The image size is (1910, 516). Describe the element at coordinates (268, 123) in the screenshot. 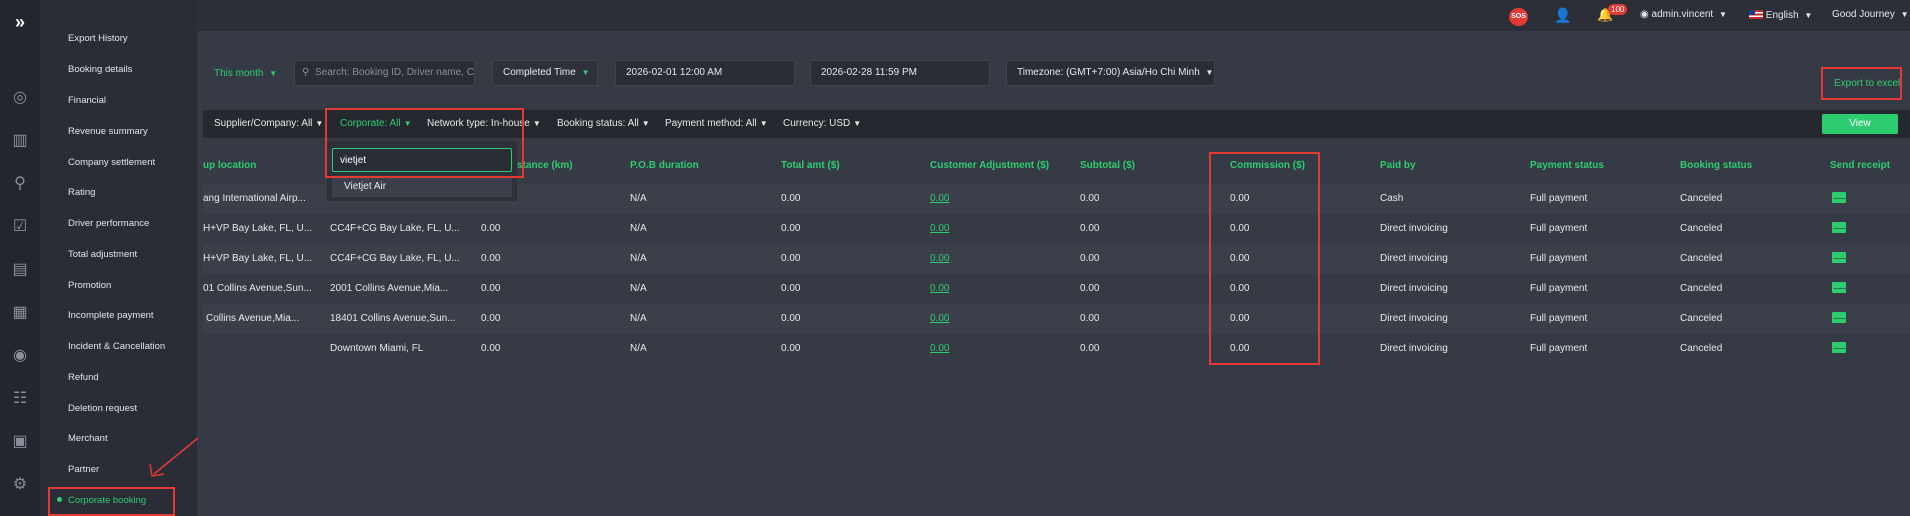

I see `supplier-filter: Supplier/Company: All ▼` at that location.